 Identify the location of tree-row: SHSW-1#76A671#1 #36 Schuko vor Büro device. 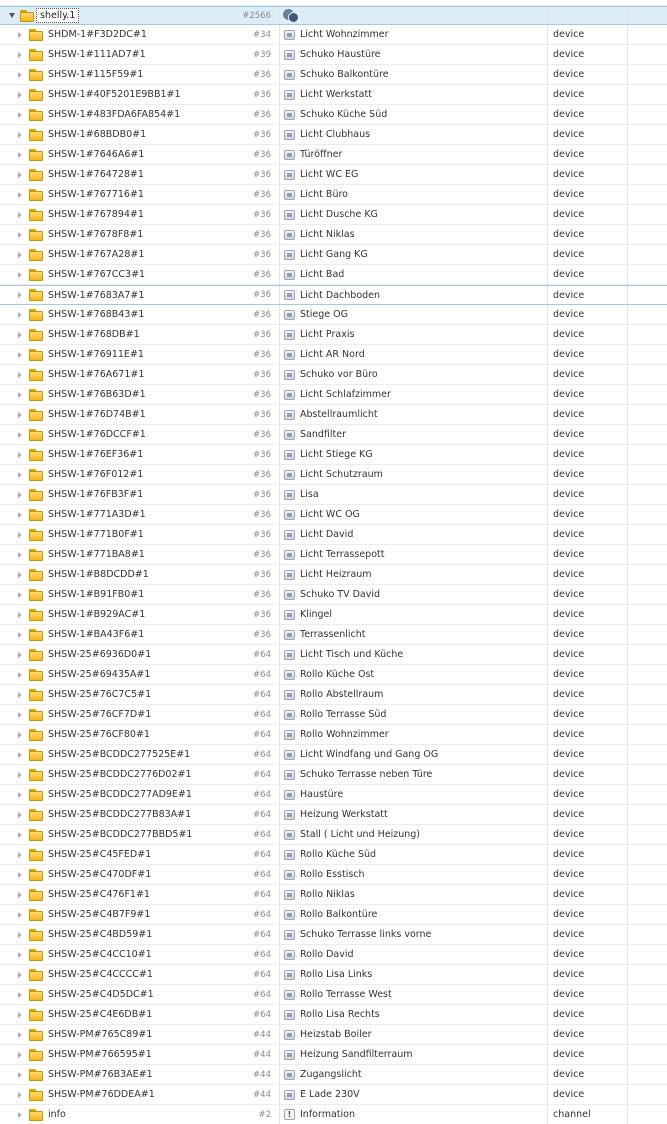
(333, 375).